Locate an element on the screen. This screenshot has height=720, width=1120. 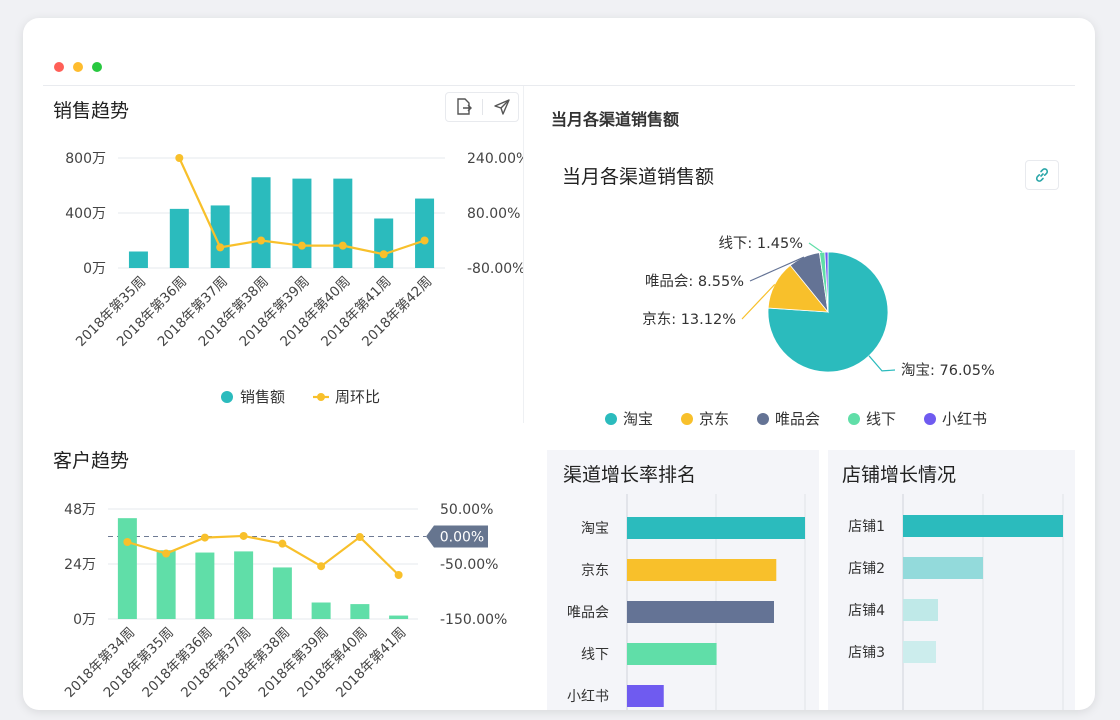
pie-label: 唯品会: 8.55% is located at coordinates (694, 281).